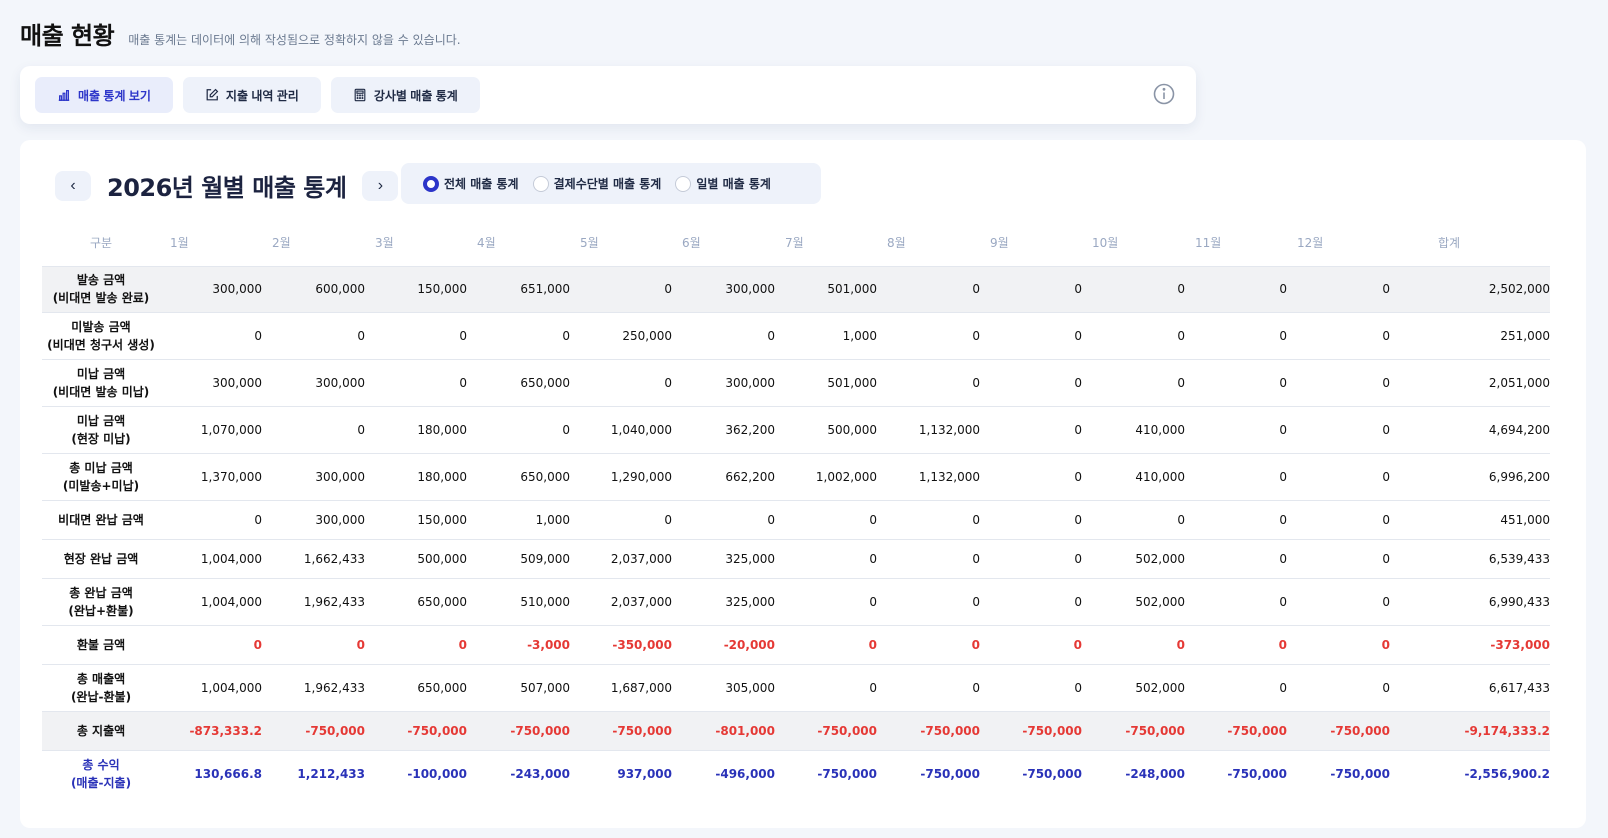 The image size is (1608, 838). Describe the element at coordinates (104, 95) in the screenshot. I see `tab-sales-stats: 매출 통계 보기` at that location.